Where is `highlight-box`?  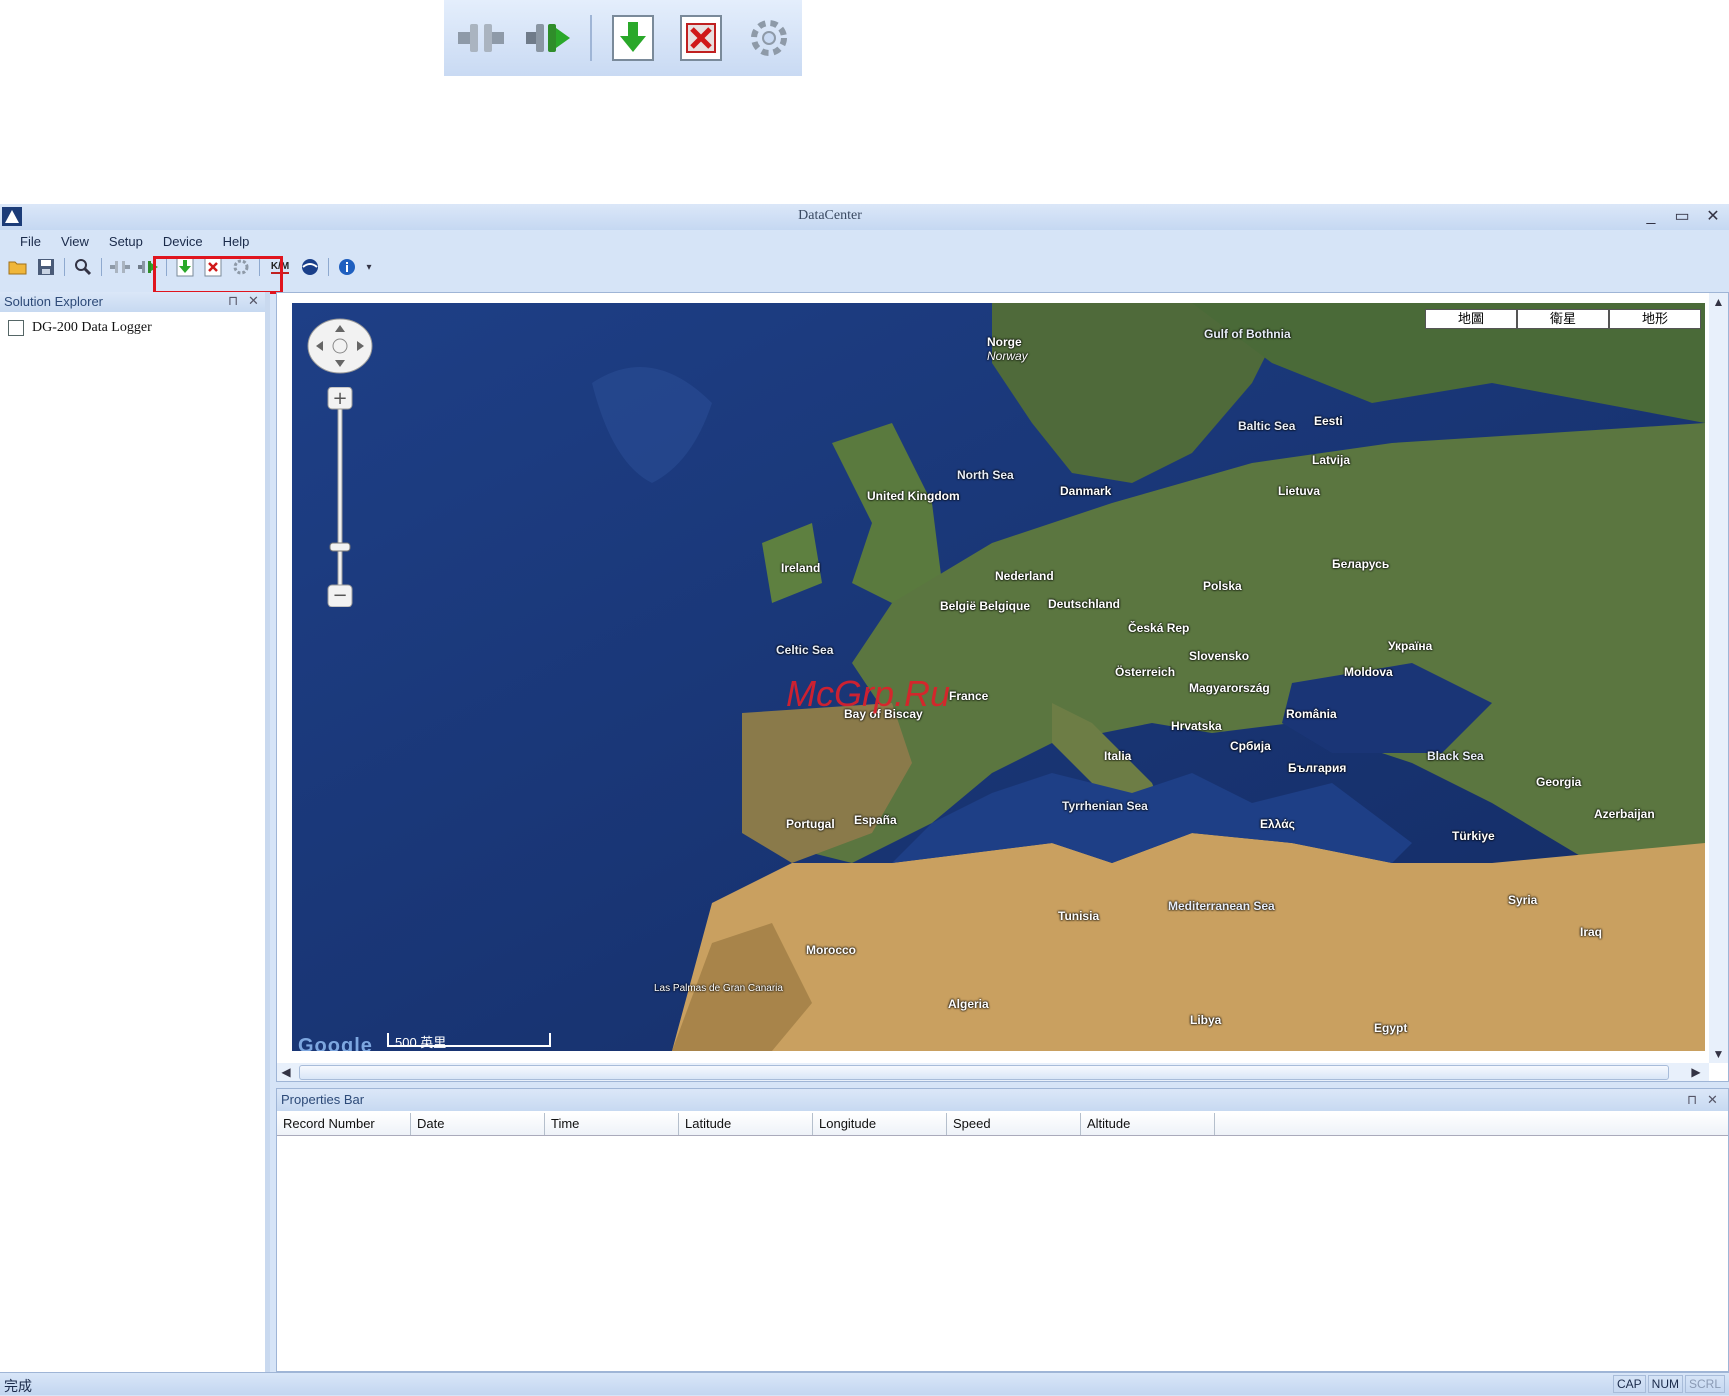
highlight-box is located at coordinates (218, 275).